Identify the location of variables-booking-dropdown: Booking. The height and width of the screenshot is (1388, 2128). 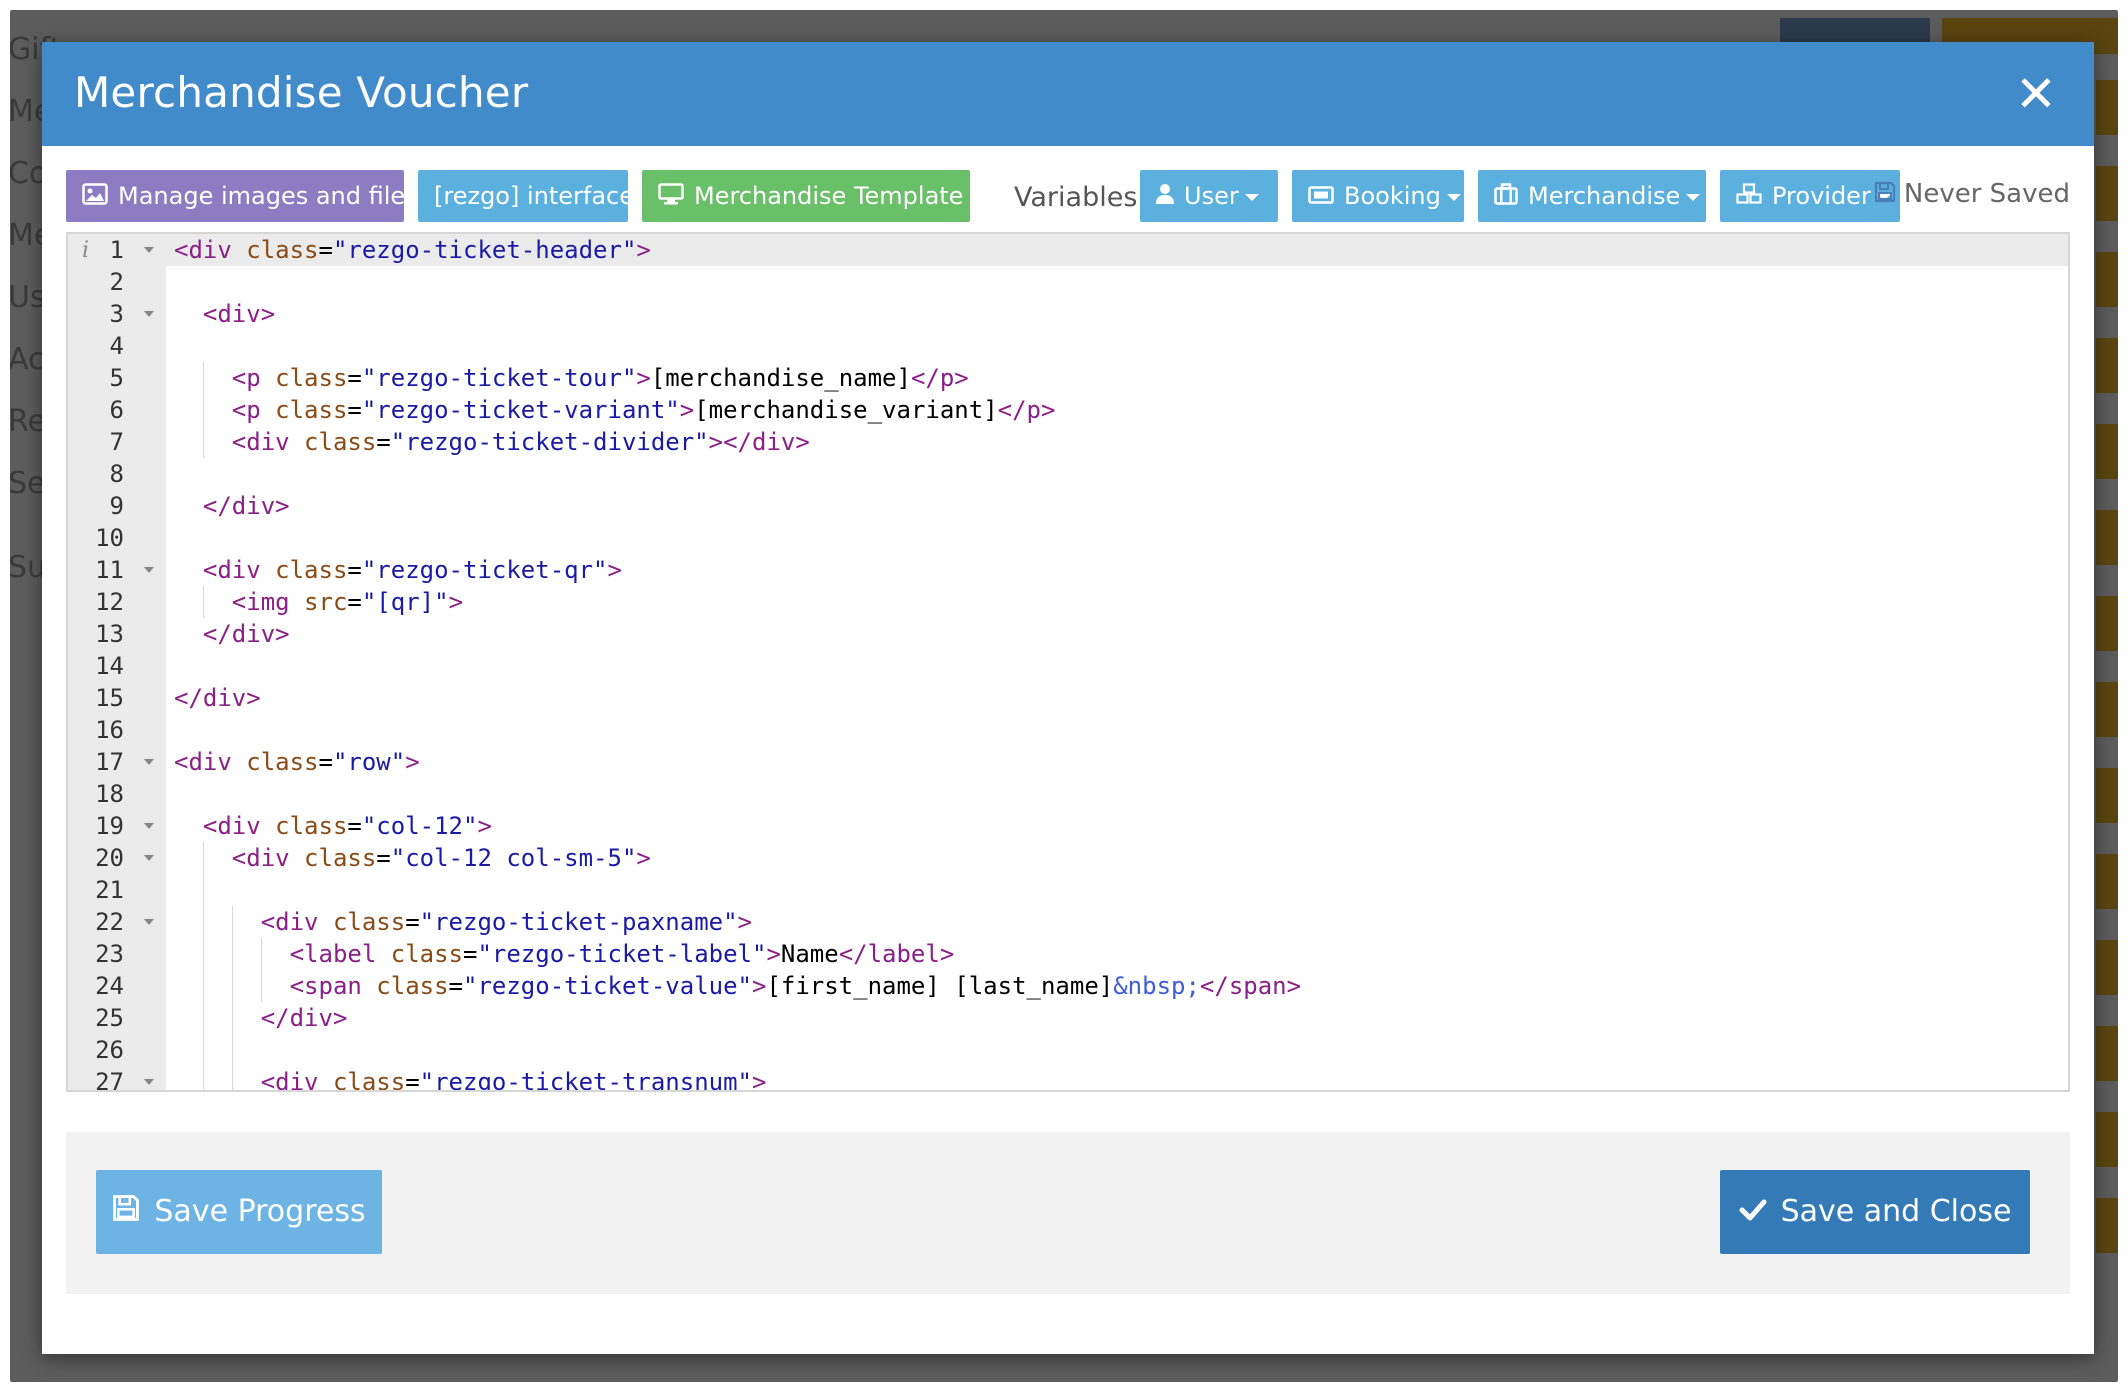
(1378, 196).